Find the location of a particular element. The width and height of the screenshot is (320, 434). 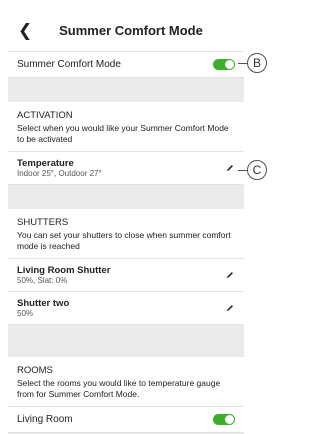

back-chevron-icon: ❮ is located at coordinates (26, 31).